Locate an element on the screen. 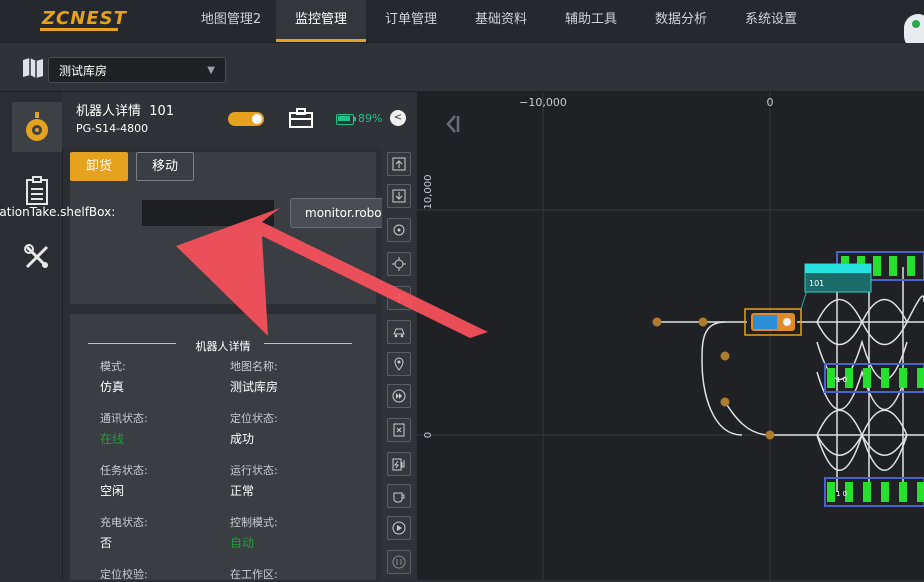 This screenshot has height=582, width=924. warehouse-select-value: 测试库房 is located at coordinates (83, 71).